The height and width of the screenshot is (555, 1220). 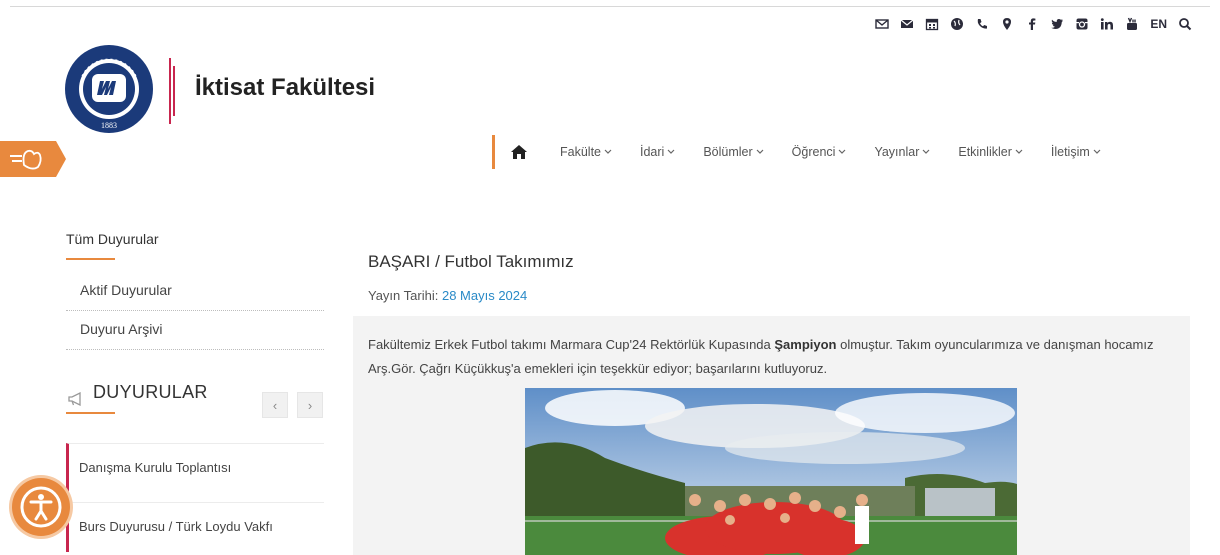 I want to click on home-icon, so click(x=519, y=152).